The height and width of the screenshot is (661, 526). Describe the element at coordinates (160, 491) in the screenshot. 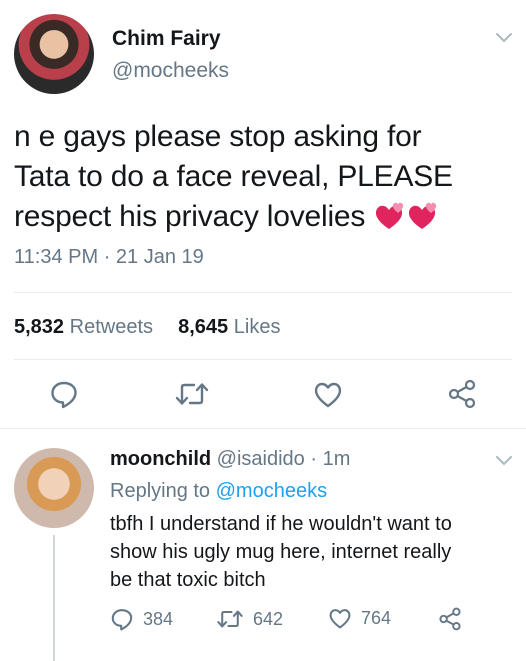

I see `replying-label: Replying to` at that location.